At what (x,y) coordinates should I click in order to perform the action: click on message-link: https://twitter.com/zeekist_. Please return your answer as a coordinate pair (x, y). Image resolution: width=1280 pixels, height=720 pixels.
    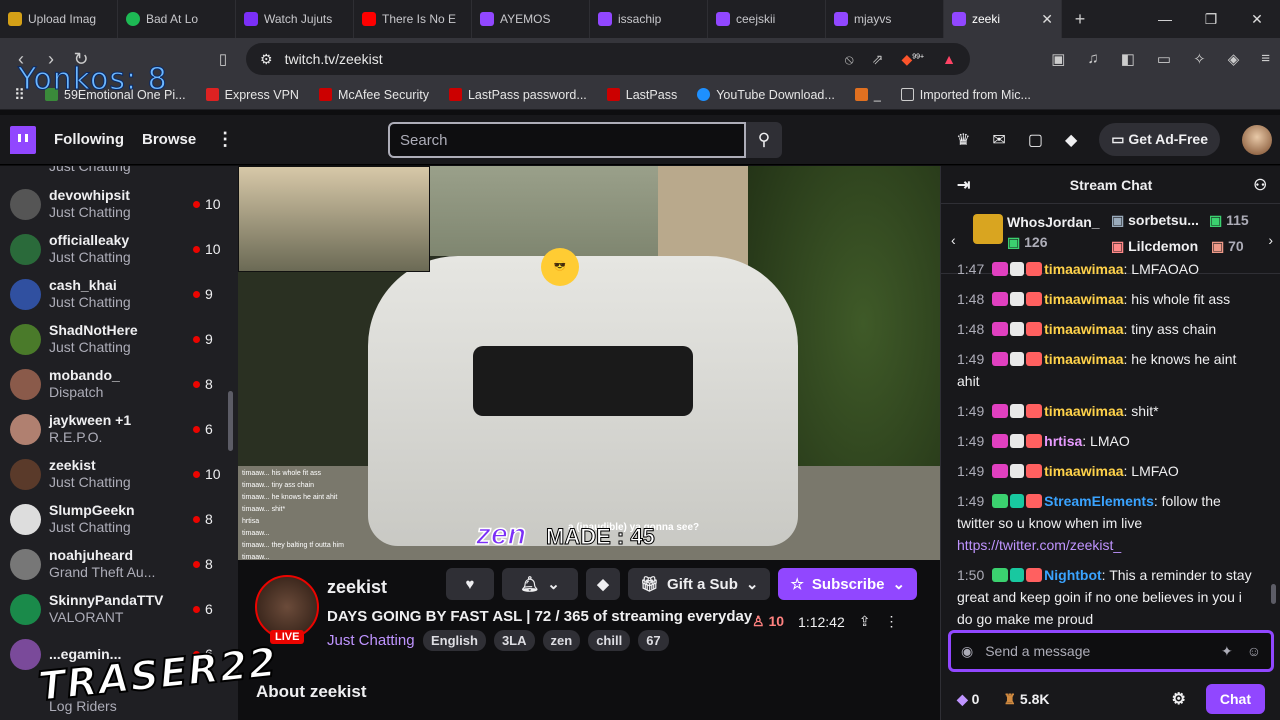
    Looking at the image, I should click on (1039, 545).